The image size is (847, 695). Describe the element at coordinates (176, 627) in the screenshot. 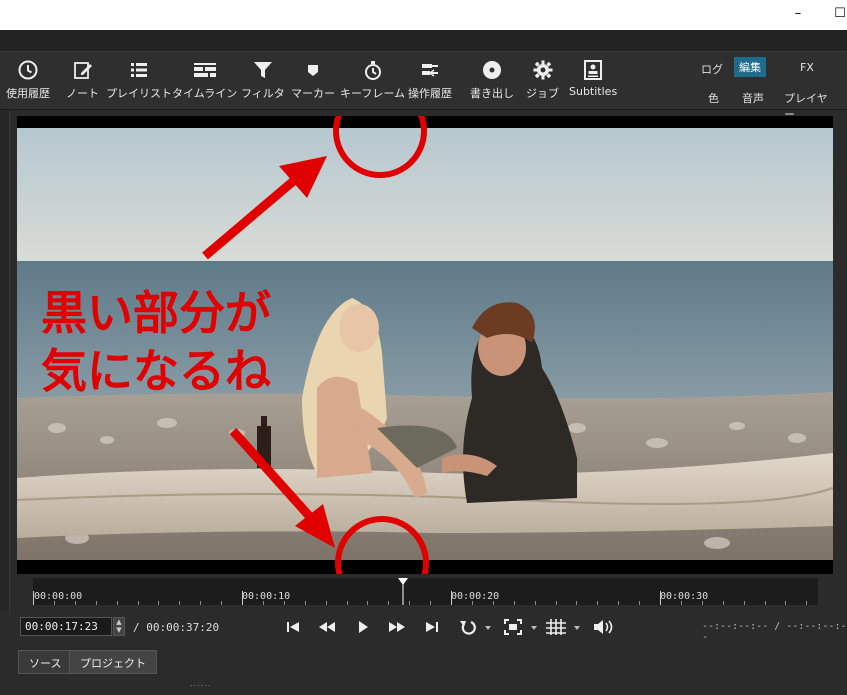

I see `duration-label: / 00:00:37:20` at that location.